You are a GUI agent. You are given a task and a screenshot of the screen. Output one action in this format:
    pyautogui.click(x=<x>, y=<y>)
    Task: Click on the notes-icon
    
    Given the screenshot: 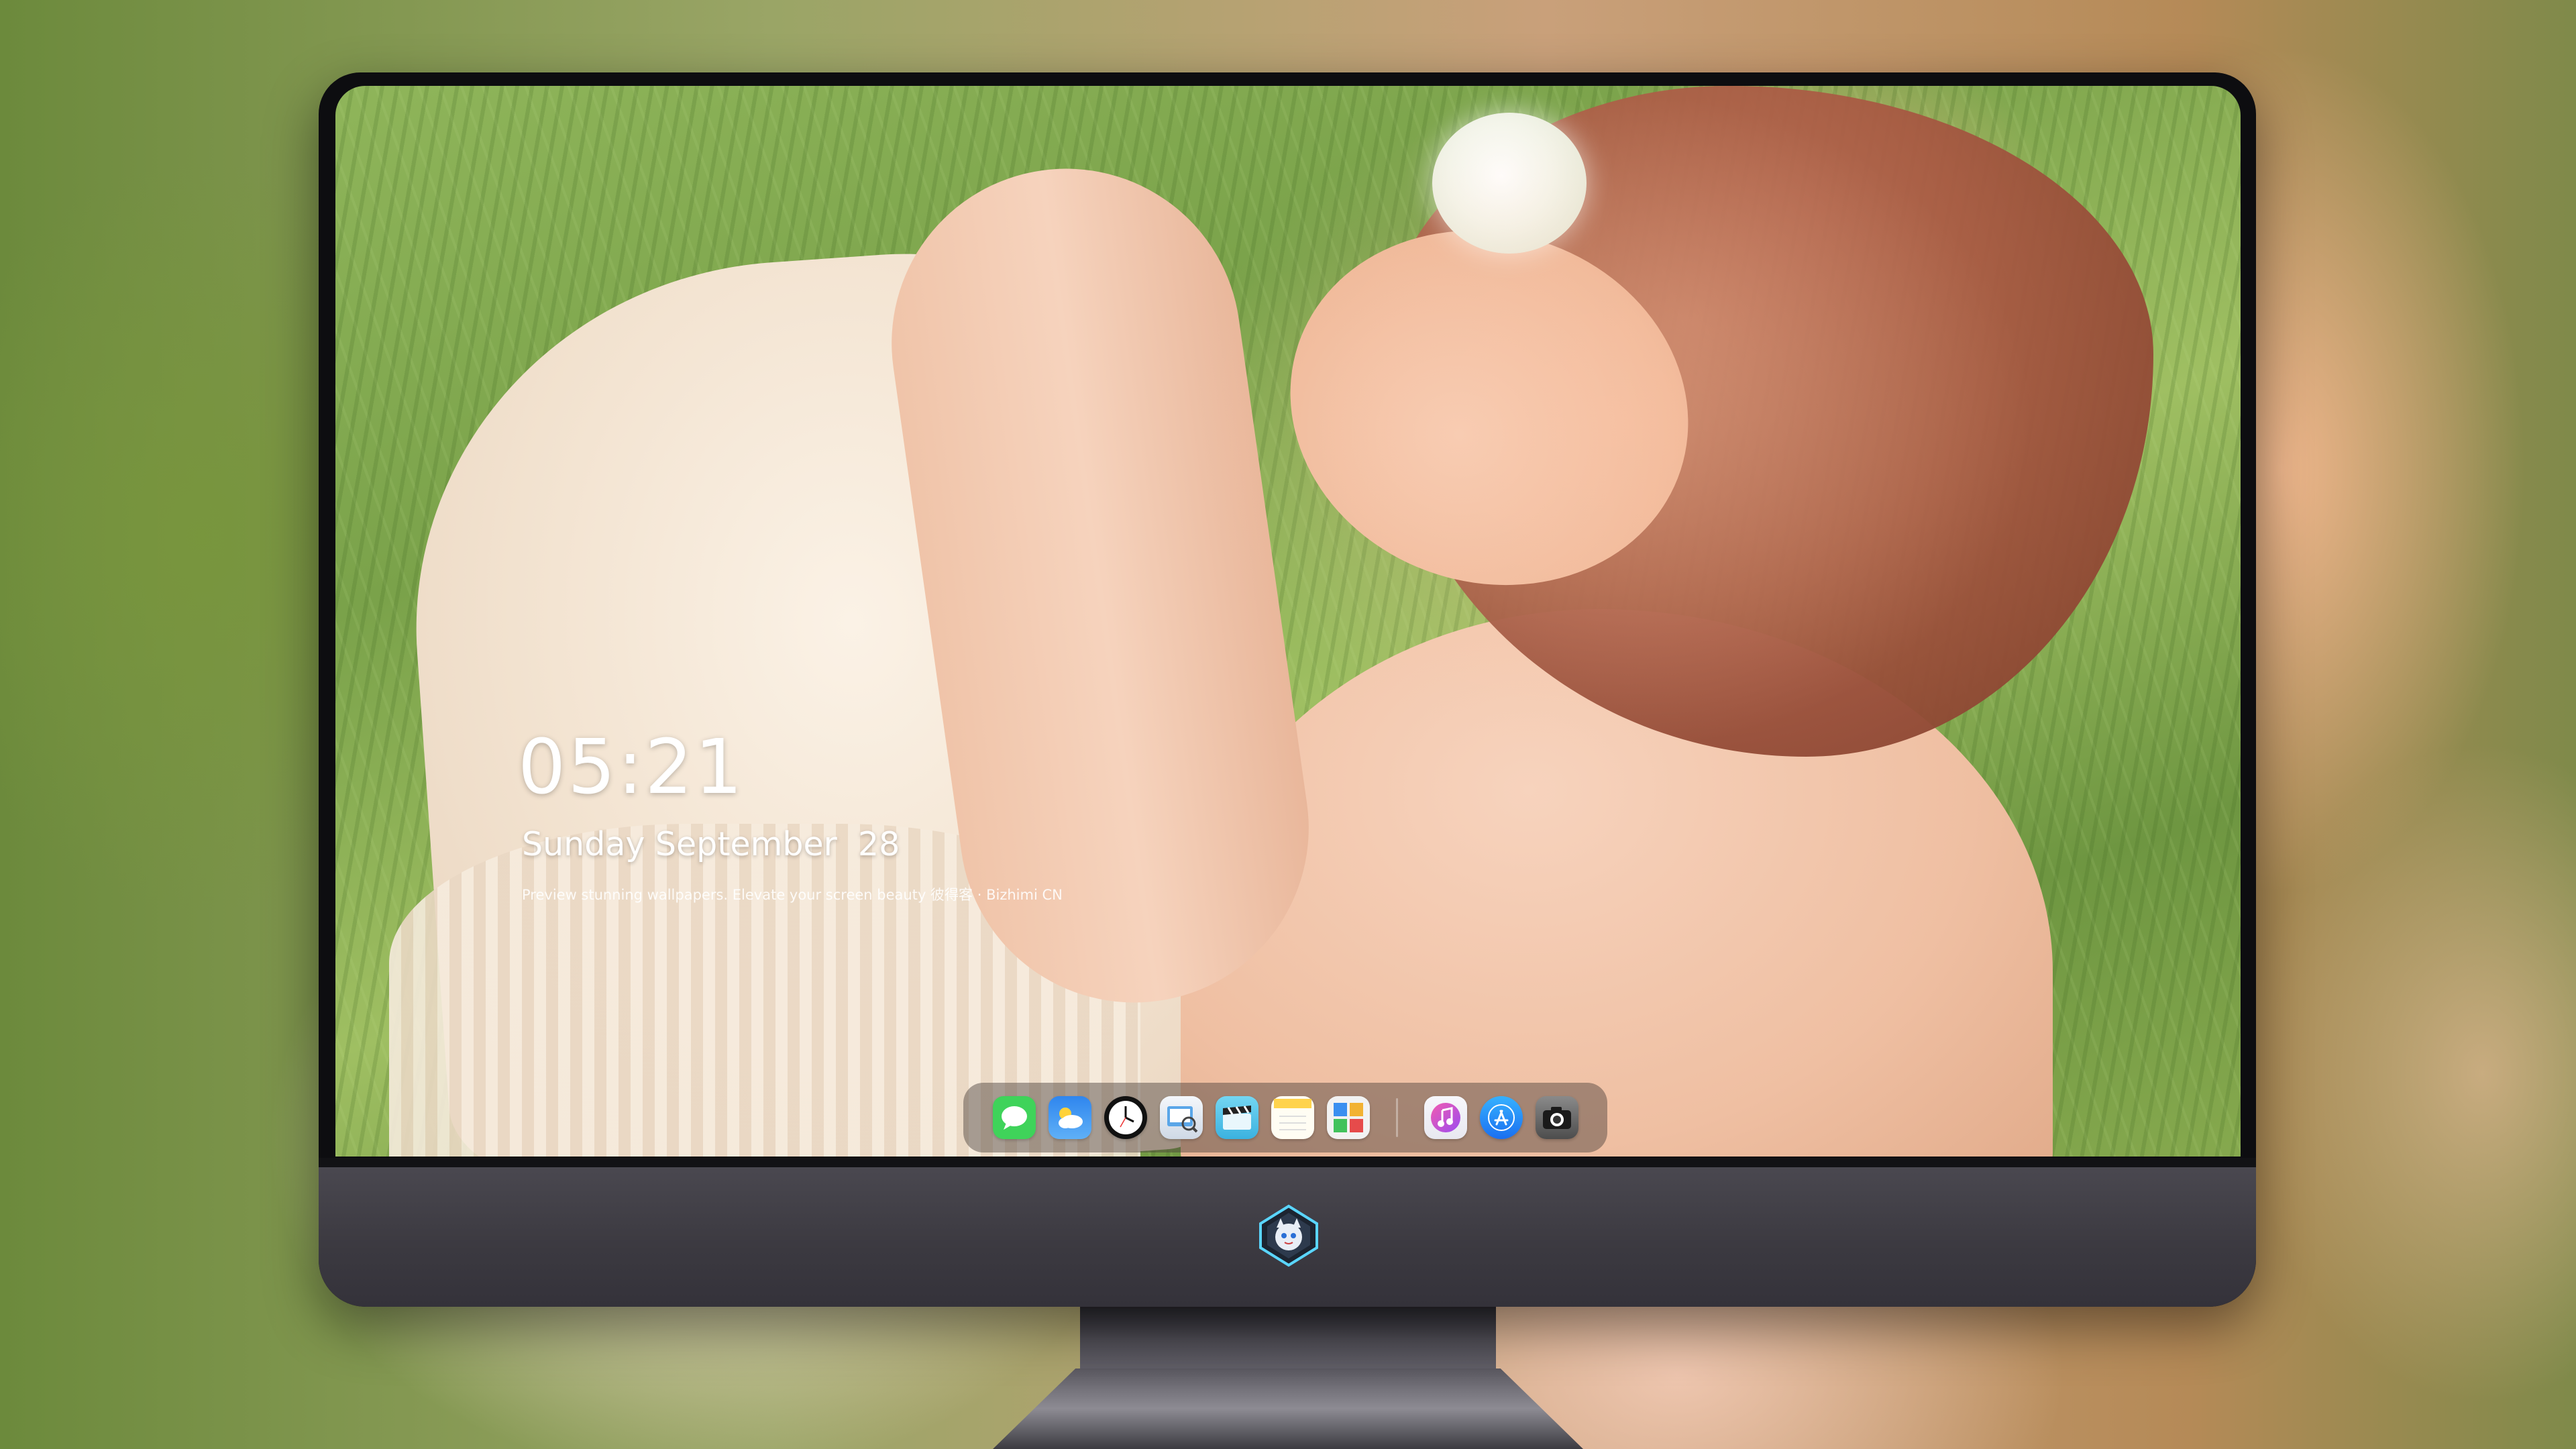 What is the action you would take?
    pyautogui.click(x=1292, y=1117)
    